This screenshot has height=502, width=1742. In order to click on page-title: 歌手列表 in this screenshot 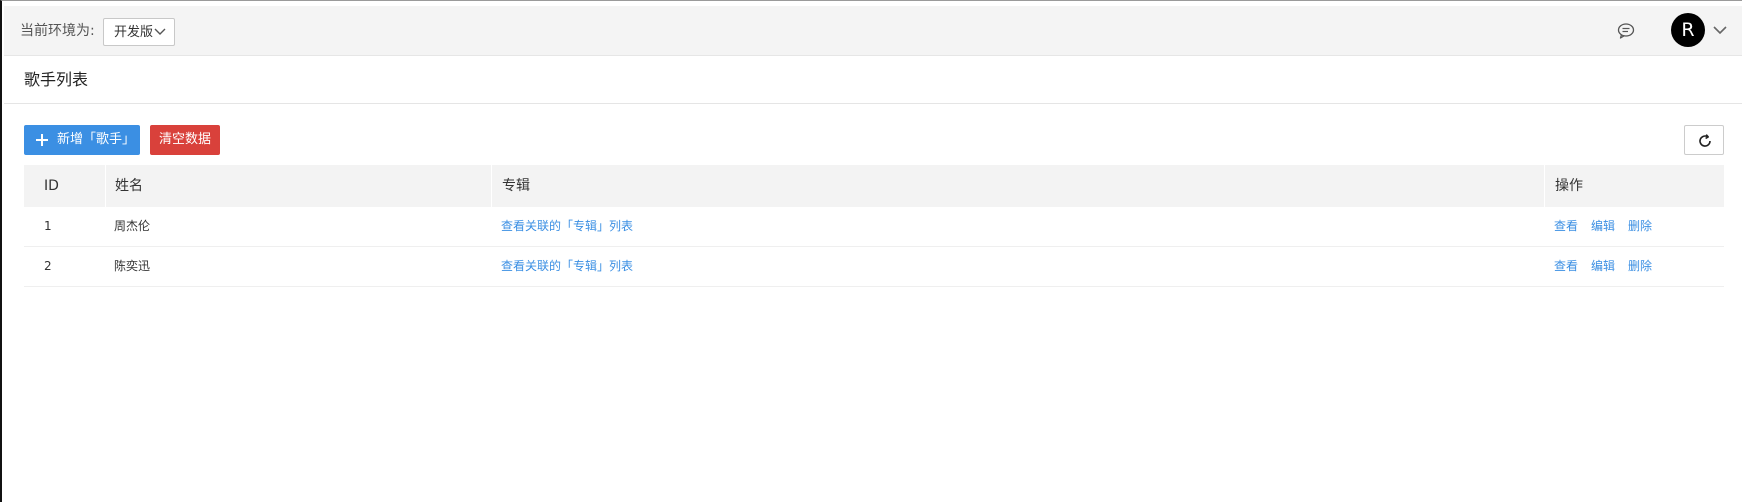, I will do `click(56, 79)`.